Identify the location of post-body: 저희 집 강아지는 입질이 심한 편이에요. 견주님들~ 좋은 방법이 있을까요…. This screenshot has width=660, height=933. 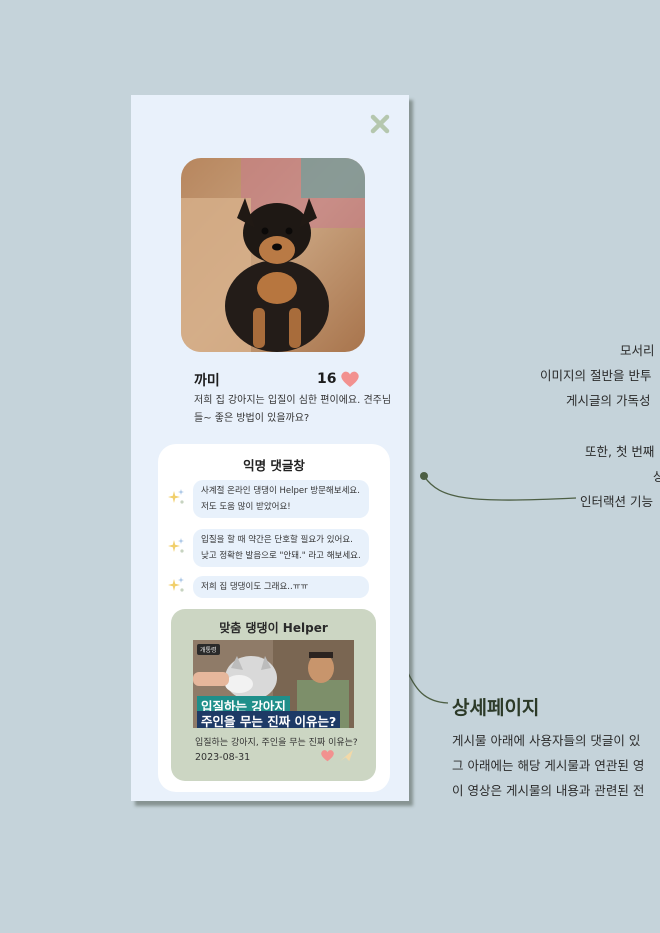
(293, 409).